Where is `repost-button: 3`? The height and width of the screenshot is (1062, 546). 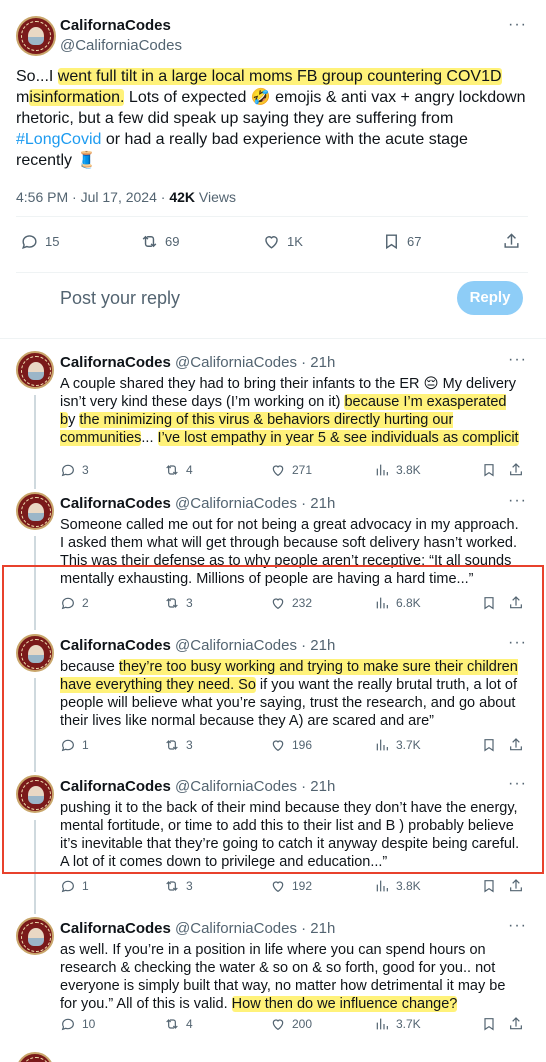
repost-button: 3 is located at coordinates (178, 886).